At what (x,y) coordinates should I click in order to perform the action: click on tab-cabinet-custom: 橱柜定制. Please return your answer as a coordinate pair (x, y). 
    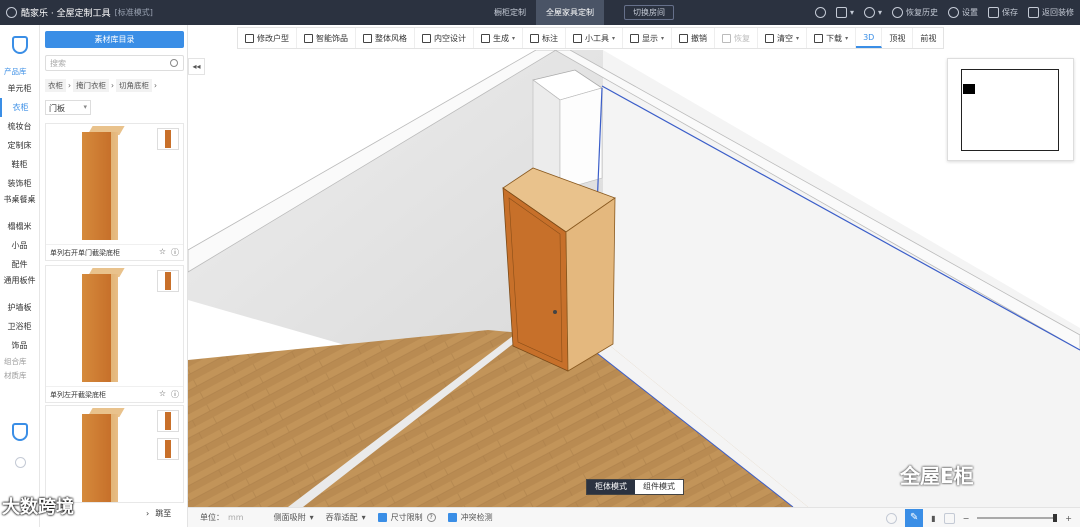
    Looking at the image, I should click on (510, 12).